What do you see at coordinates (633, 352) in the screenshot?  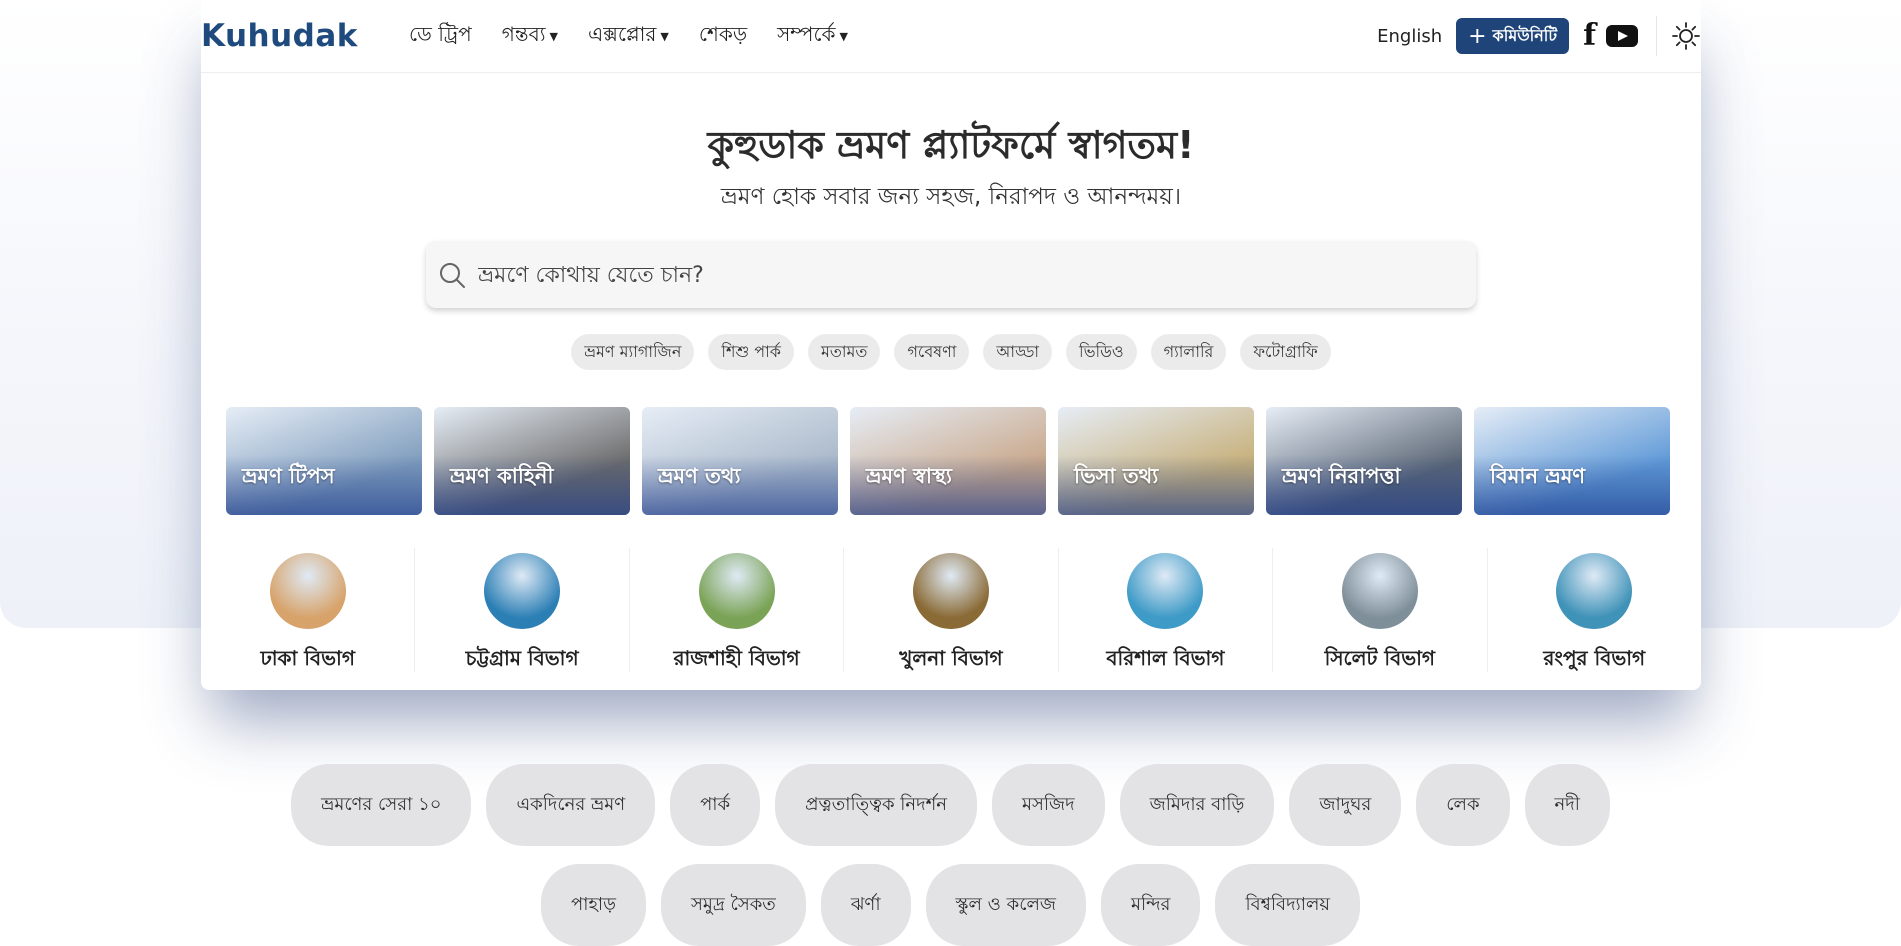 I see `quick-link-magazine: ভ্রমণ ম্যাগাজিন` at bounding box center [633, 352].